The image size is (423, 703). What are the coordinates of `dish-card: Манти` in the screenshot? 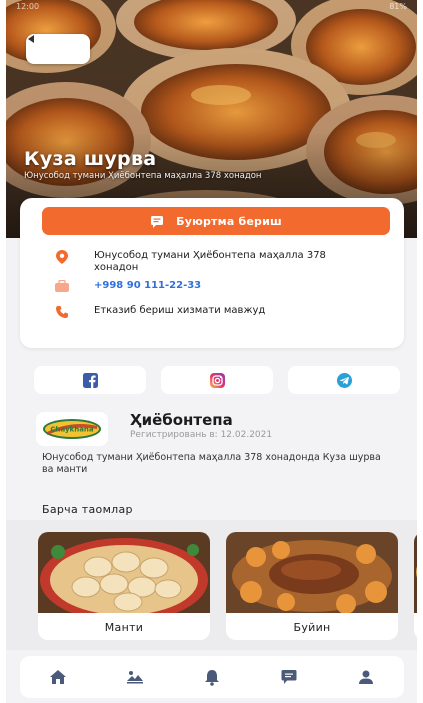 It's located at (124, 586).